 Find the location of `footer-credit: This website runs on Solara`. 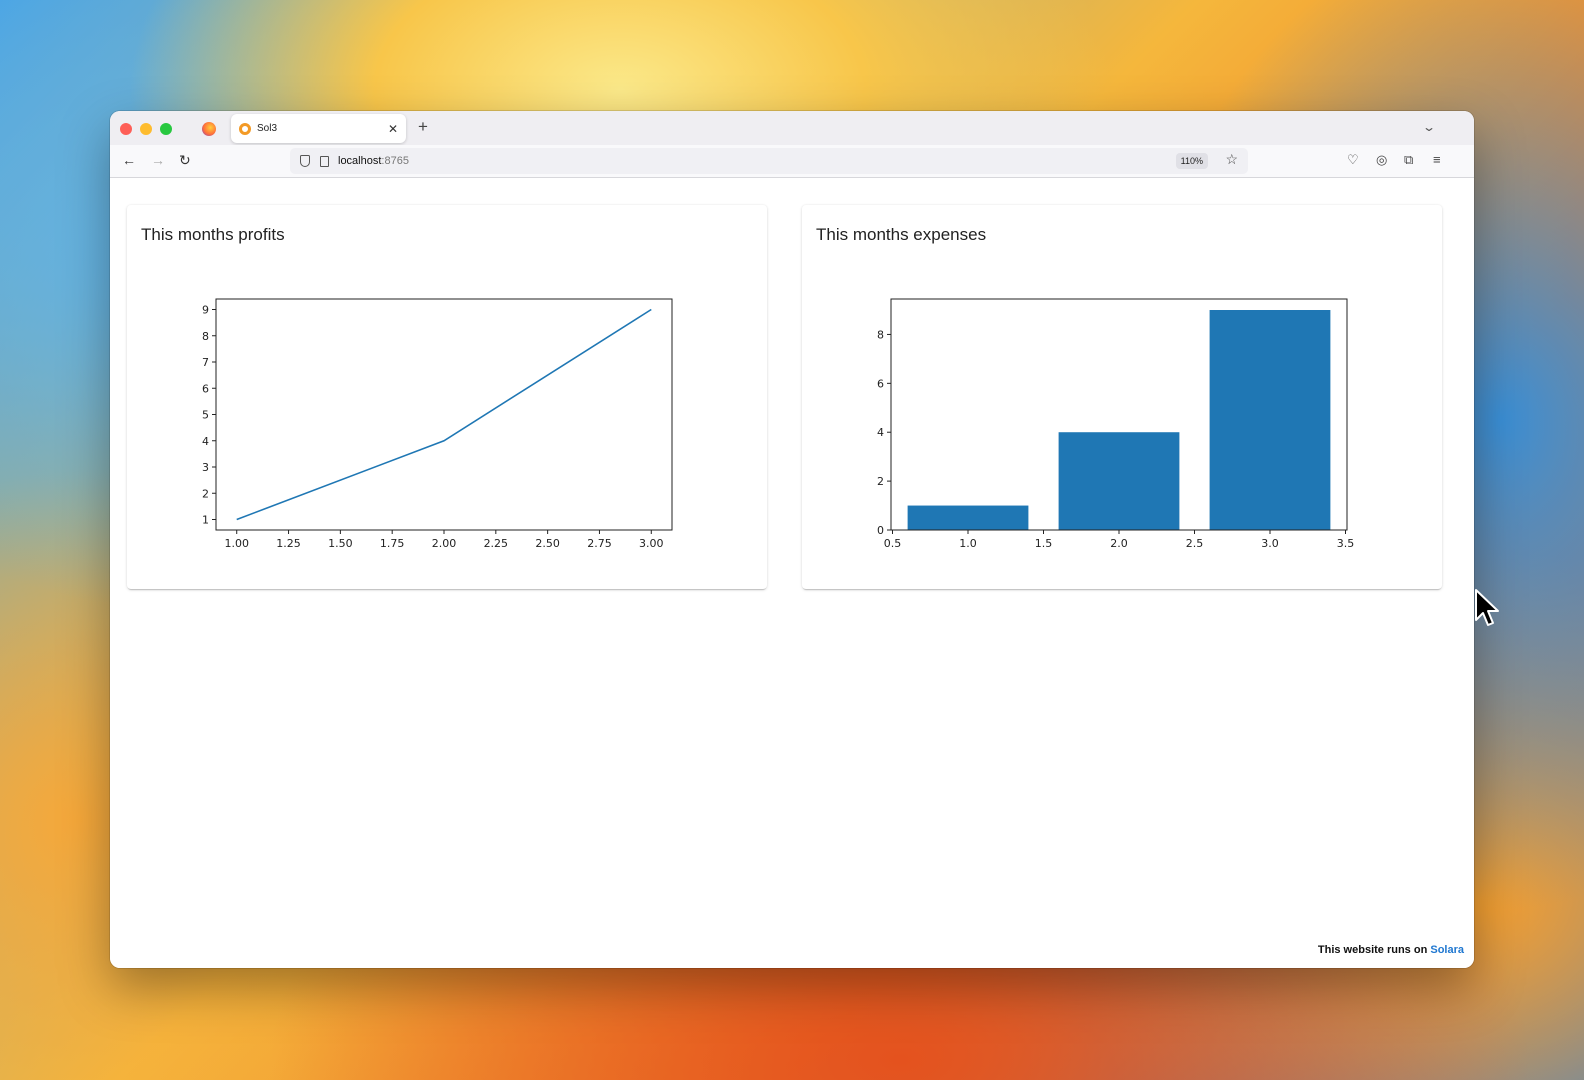

footer-credit: This website runs on Solara is located at coordinates (1391, 950).